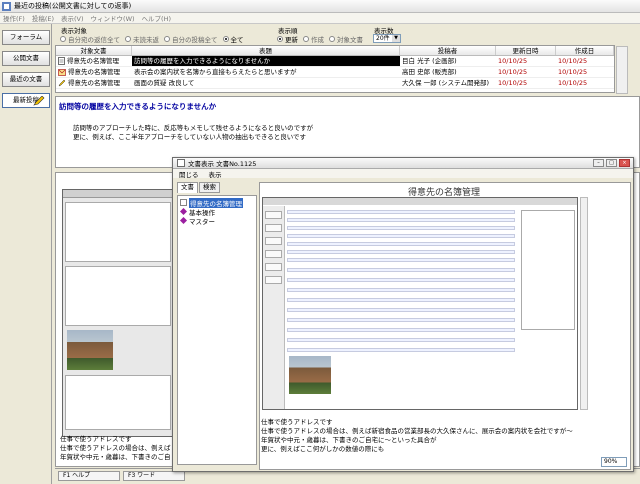 Image resolution: width=640 pixels, height=484 pixels. I want to click on document-text-line: 更に、例えばここ何がしかの数値の際にも, so click(323, 449).